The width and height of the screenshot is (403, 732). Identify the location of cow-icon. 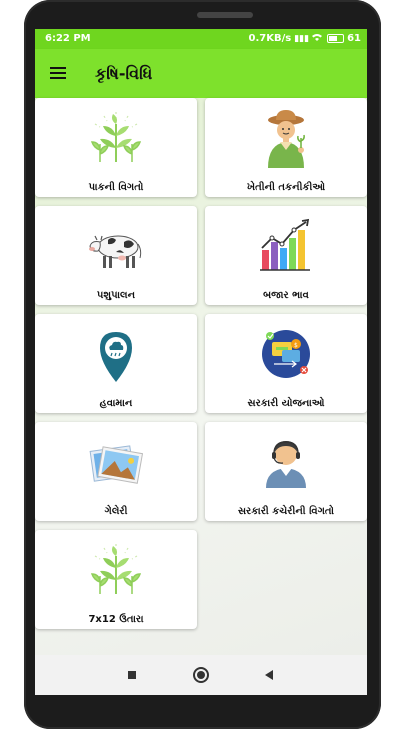
(115, 251).